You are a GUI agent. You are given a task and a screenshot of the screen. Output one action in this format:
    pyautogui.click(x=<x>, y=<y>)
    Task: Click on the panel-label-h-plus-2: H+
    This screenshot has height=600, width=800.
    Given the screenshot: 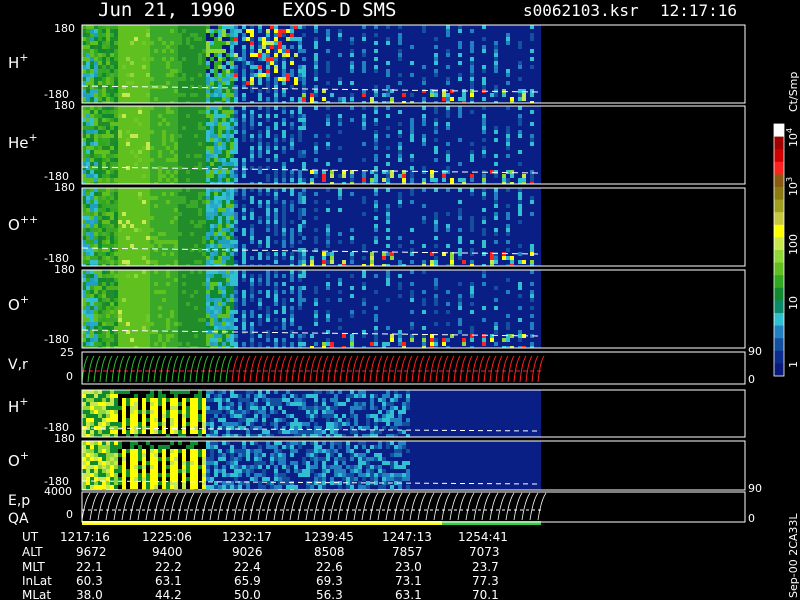 What is the action you would take?
    pyautogui.click(x=18, y=405)
    